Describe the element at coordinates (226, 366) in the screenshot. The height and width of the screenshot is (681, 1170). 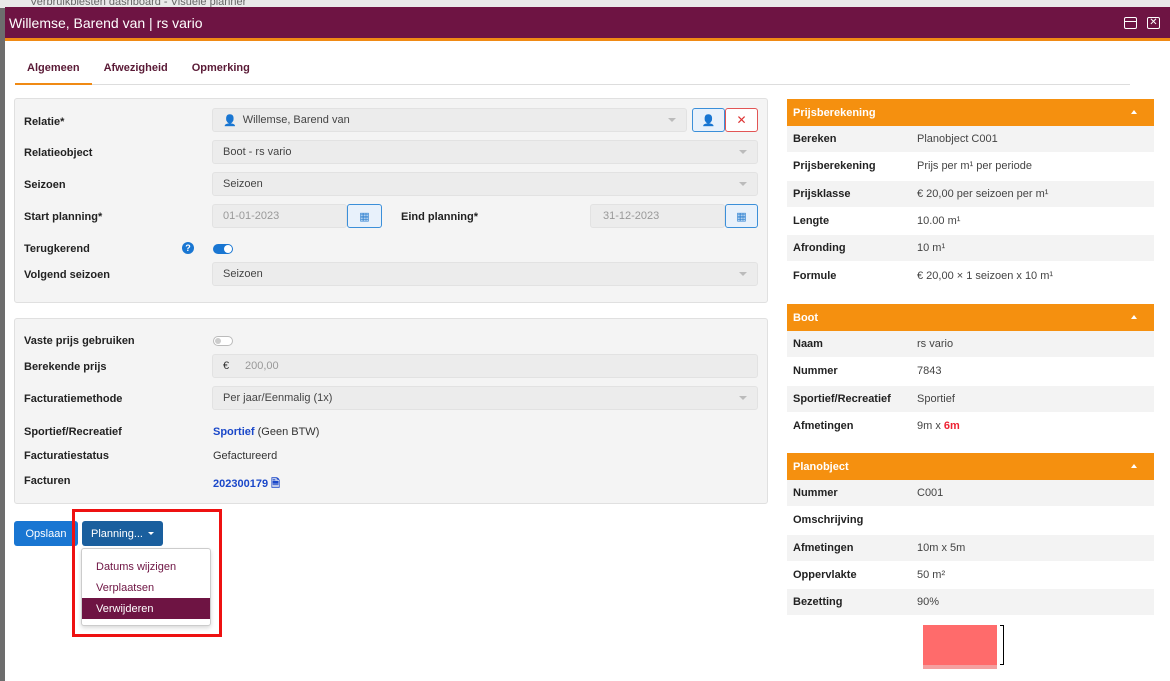
I see `currency-symbol: €` at that location.